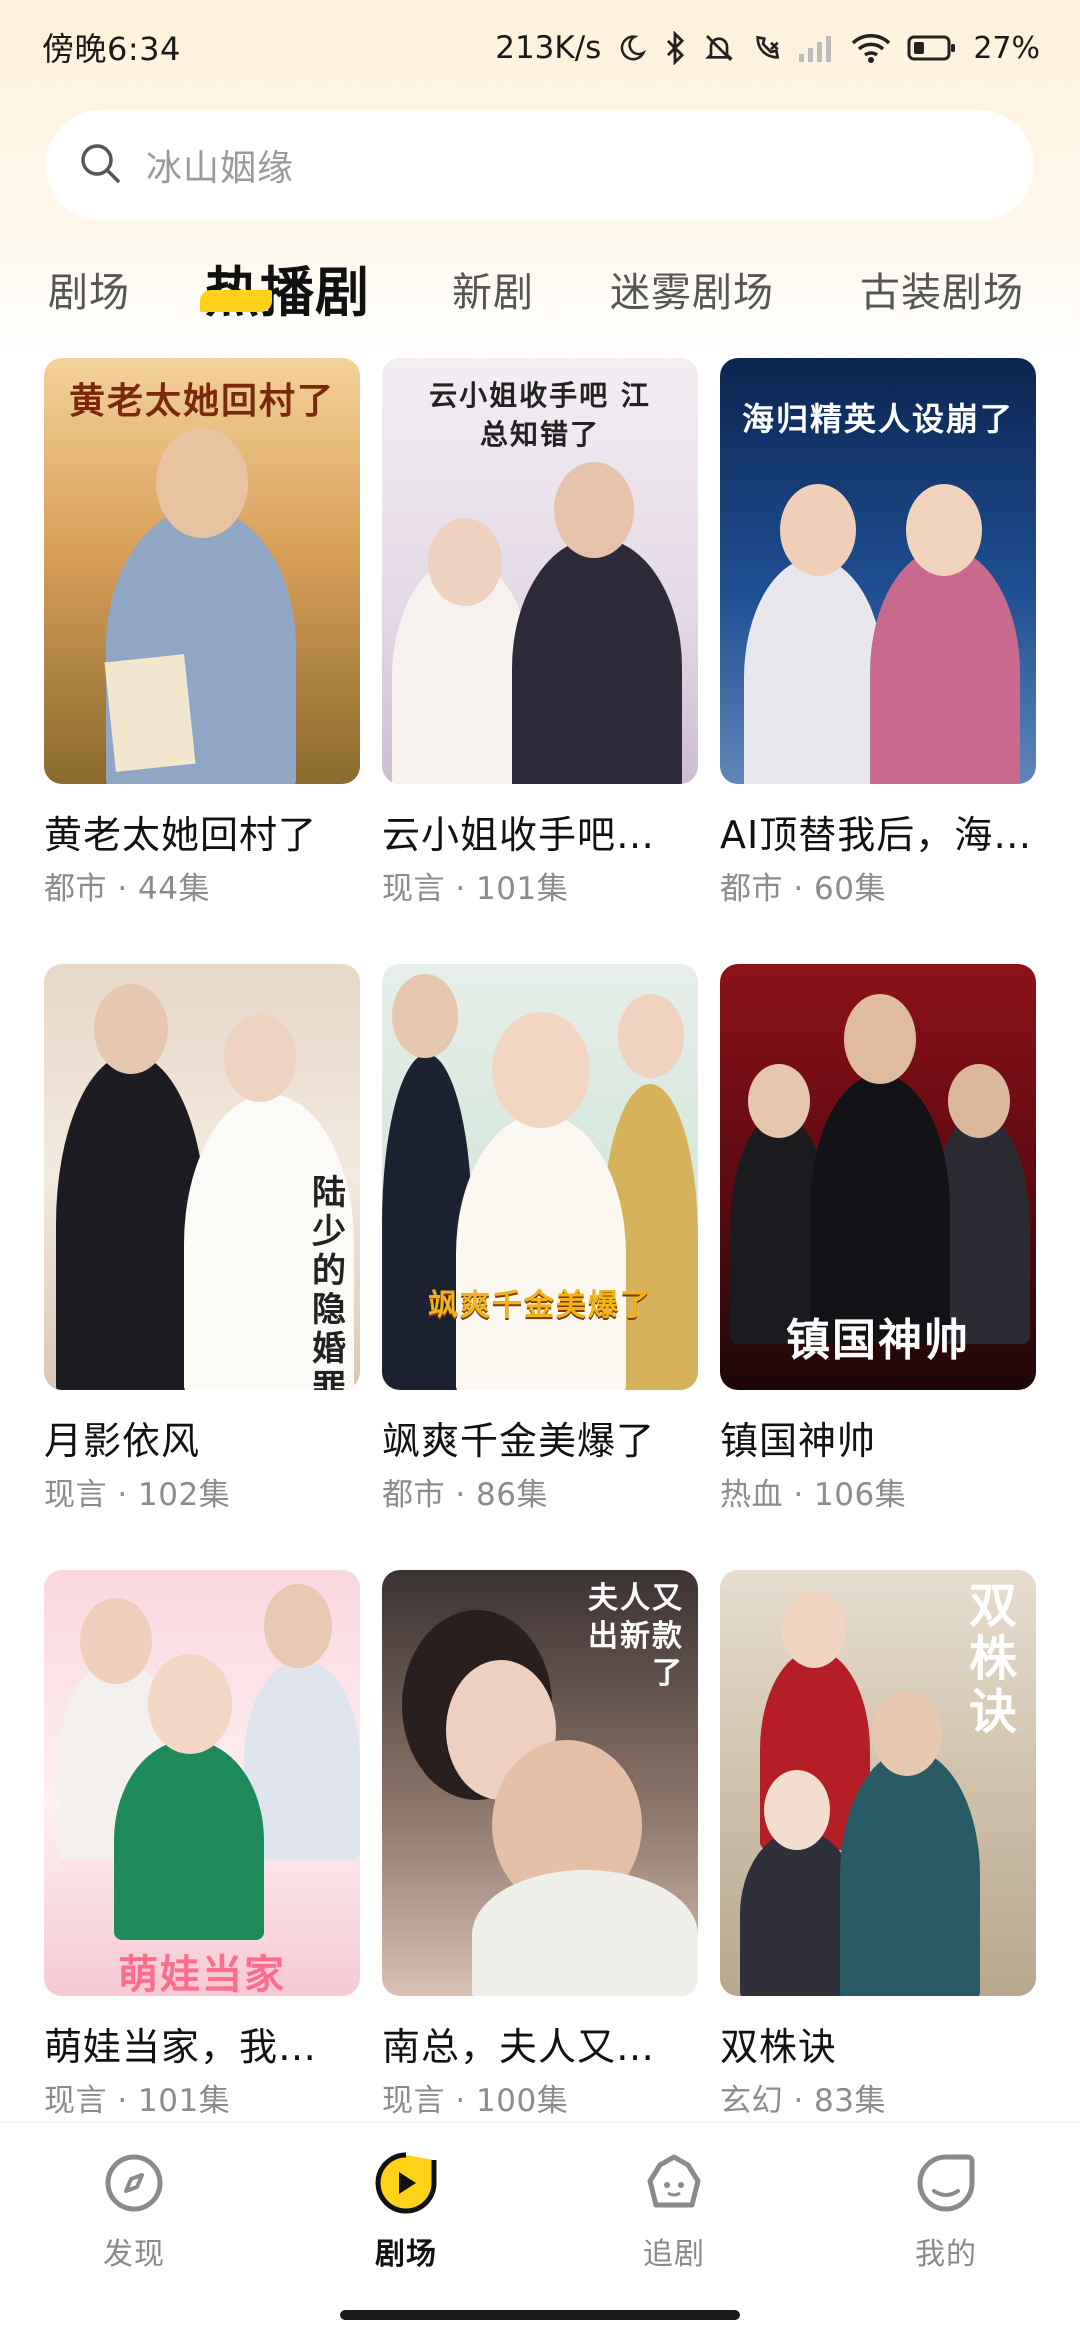  Describe the element at coordinates (878, 571) in the screenshot. I see `drama-poster: 海归精英人设崩了` at that location.